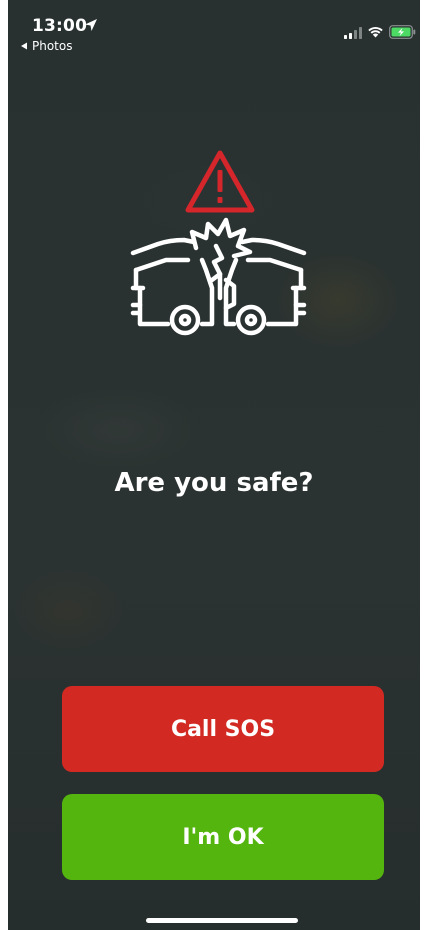 The height and width of the screenshot is (930, 428). What do you see at coordinates (353, 33) in the screenshot?
I see `cellular-signal-icon` at bounding box center [353, 33].